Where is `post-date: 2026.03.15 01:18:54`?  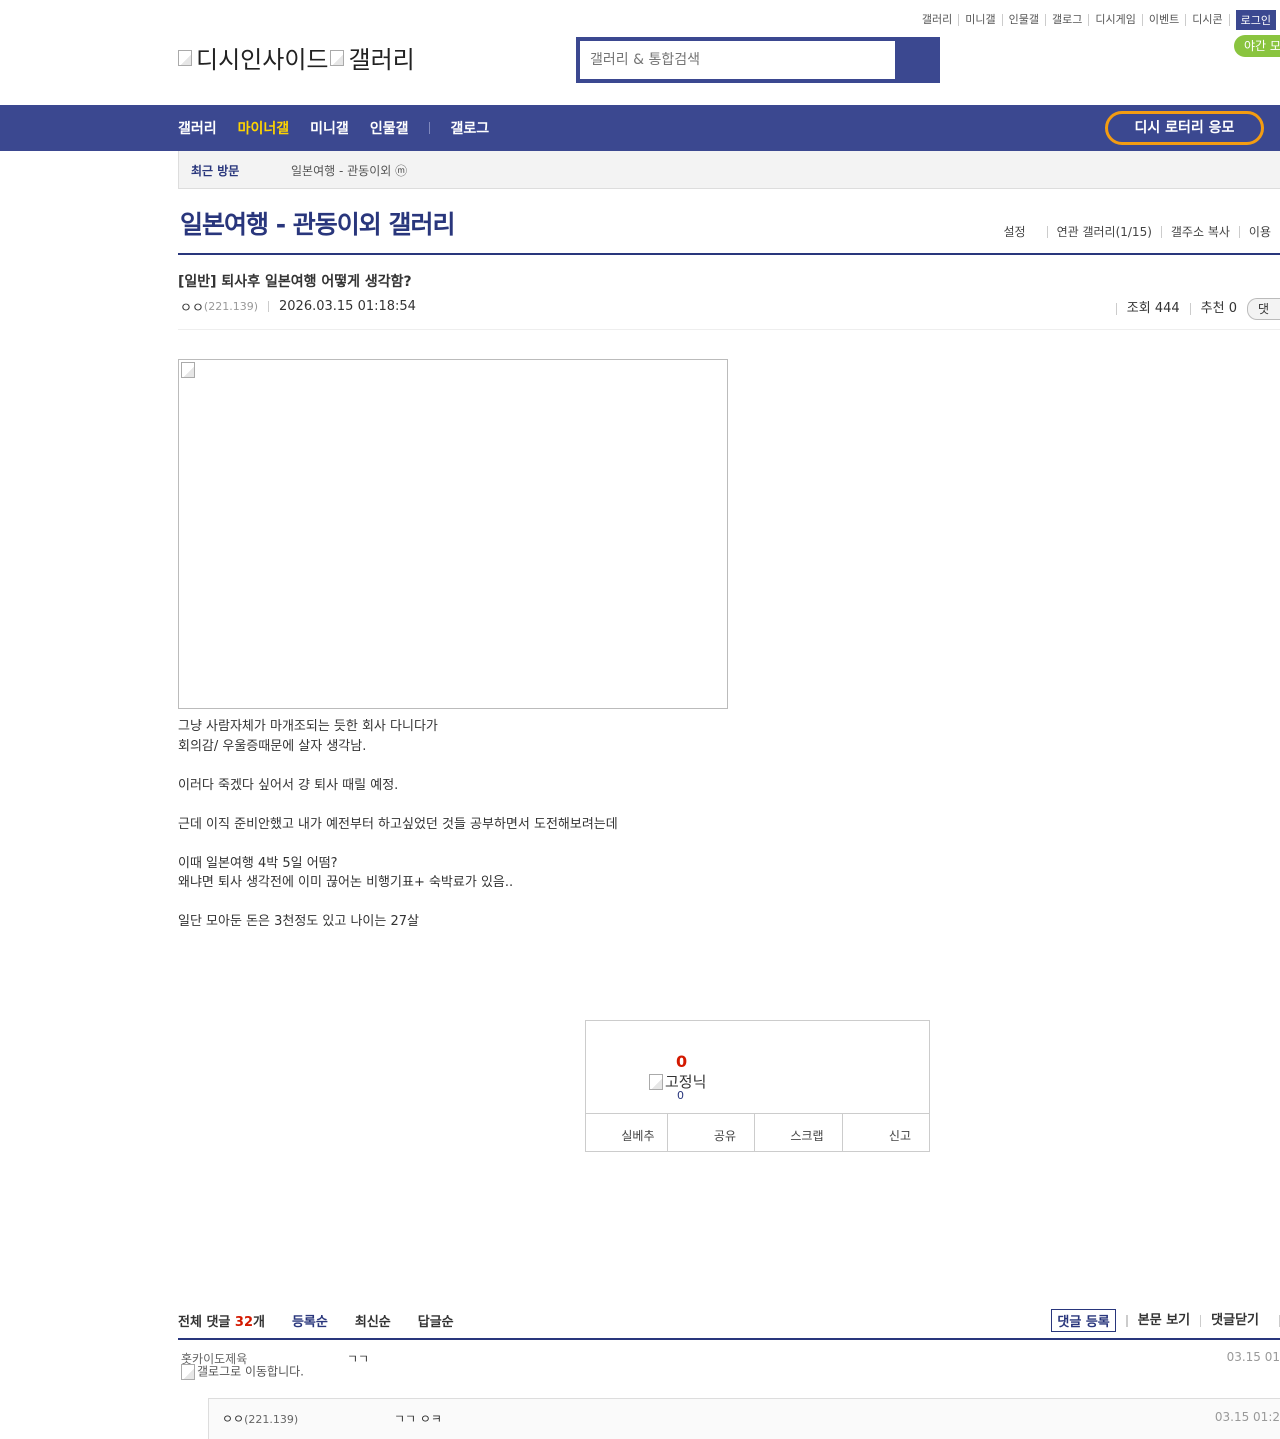 post-date: 2026.03.15 01:18:54 is located at coordinates (347, 306).